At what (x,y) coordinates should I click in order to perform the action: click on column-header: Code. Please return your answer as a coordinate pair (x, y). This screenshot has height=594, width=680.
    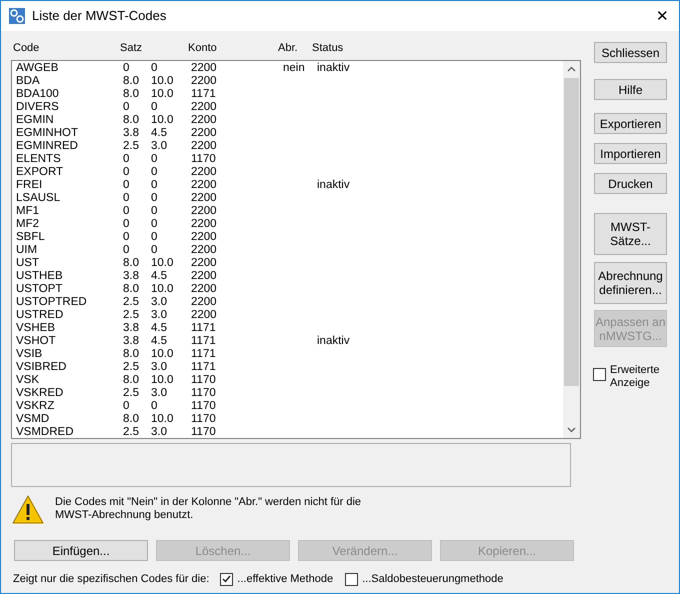
    Looking at the image, I should click on (26, 48).